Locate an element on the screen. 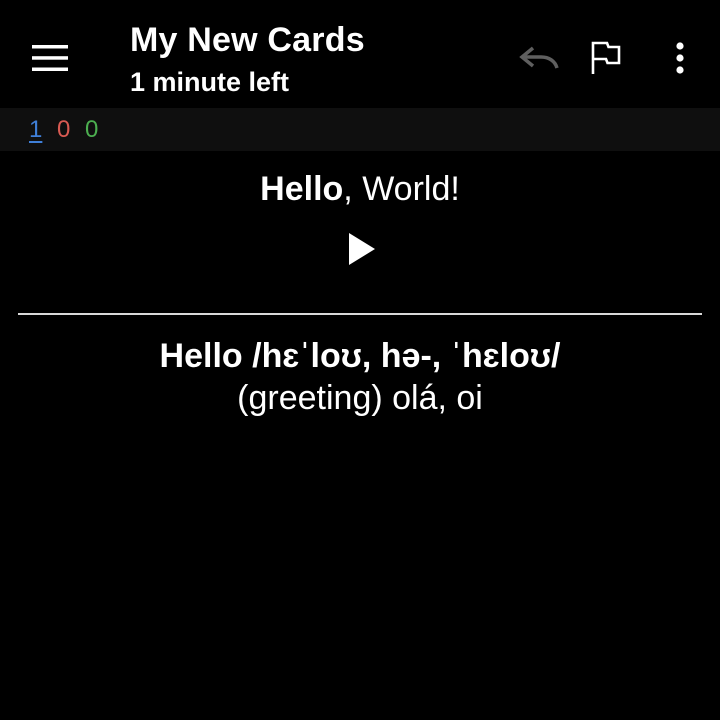 Image resolution: width=720 pixels, height=720 pixels. card-question: Hello, World! is located at coordinates (360, 189).